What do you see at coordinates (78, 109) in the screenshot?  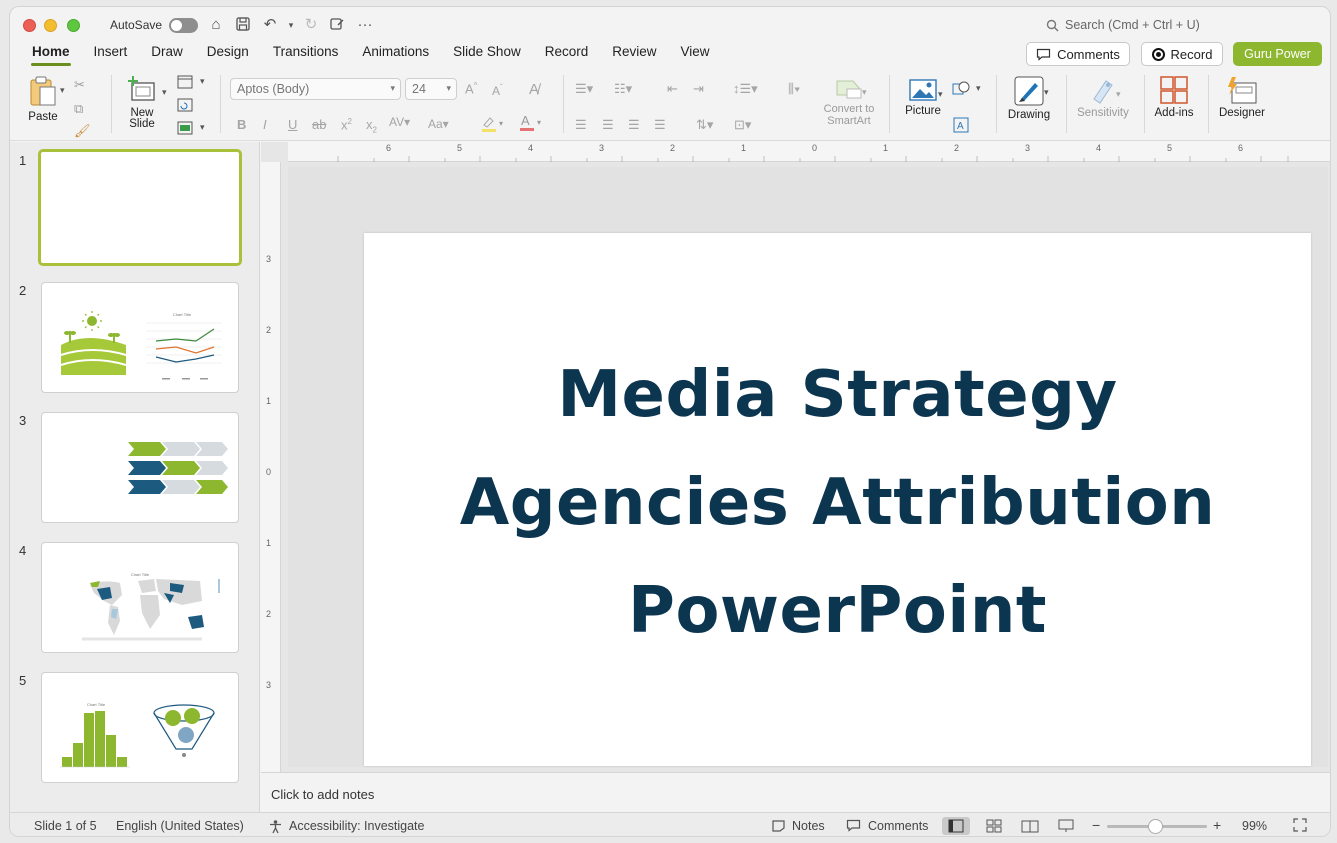 I see `copy-icon: ⧉` at bounding box center [78, 109].